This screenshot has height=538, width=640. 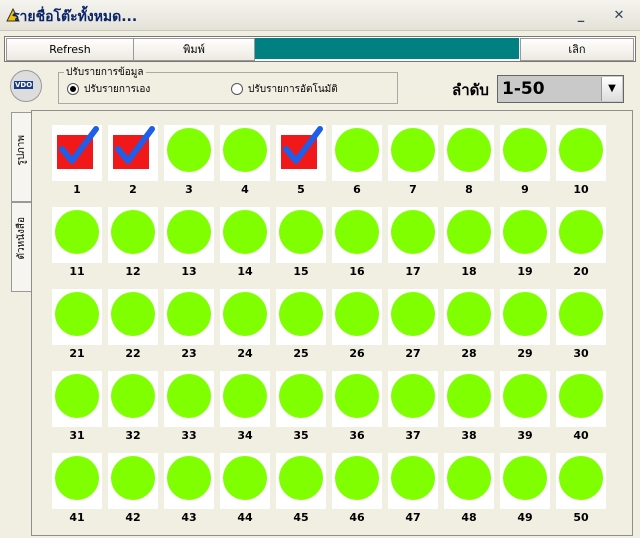 I want to click on table-cell-31: 31, so click(x=77, y=406).